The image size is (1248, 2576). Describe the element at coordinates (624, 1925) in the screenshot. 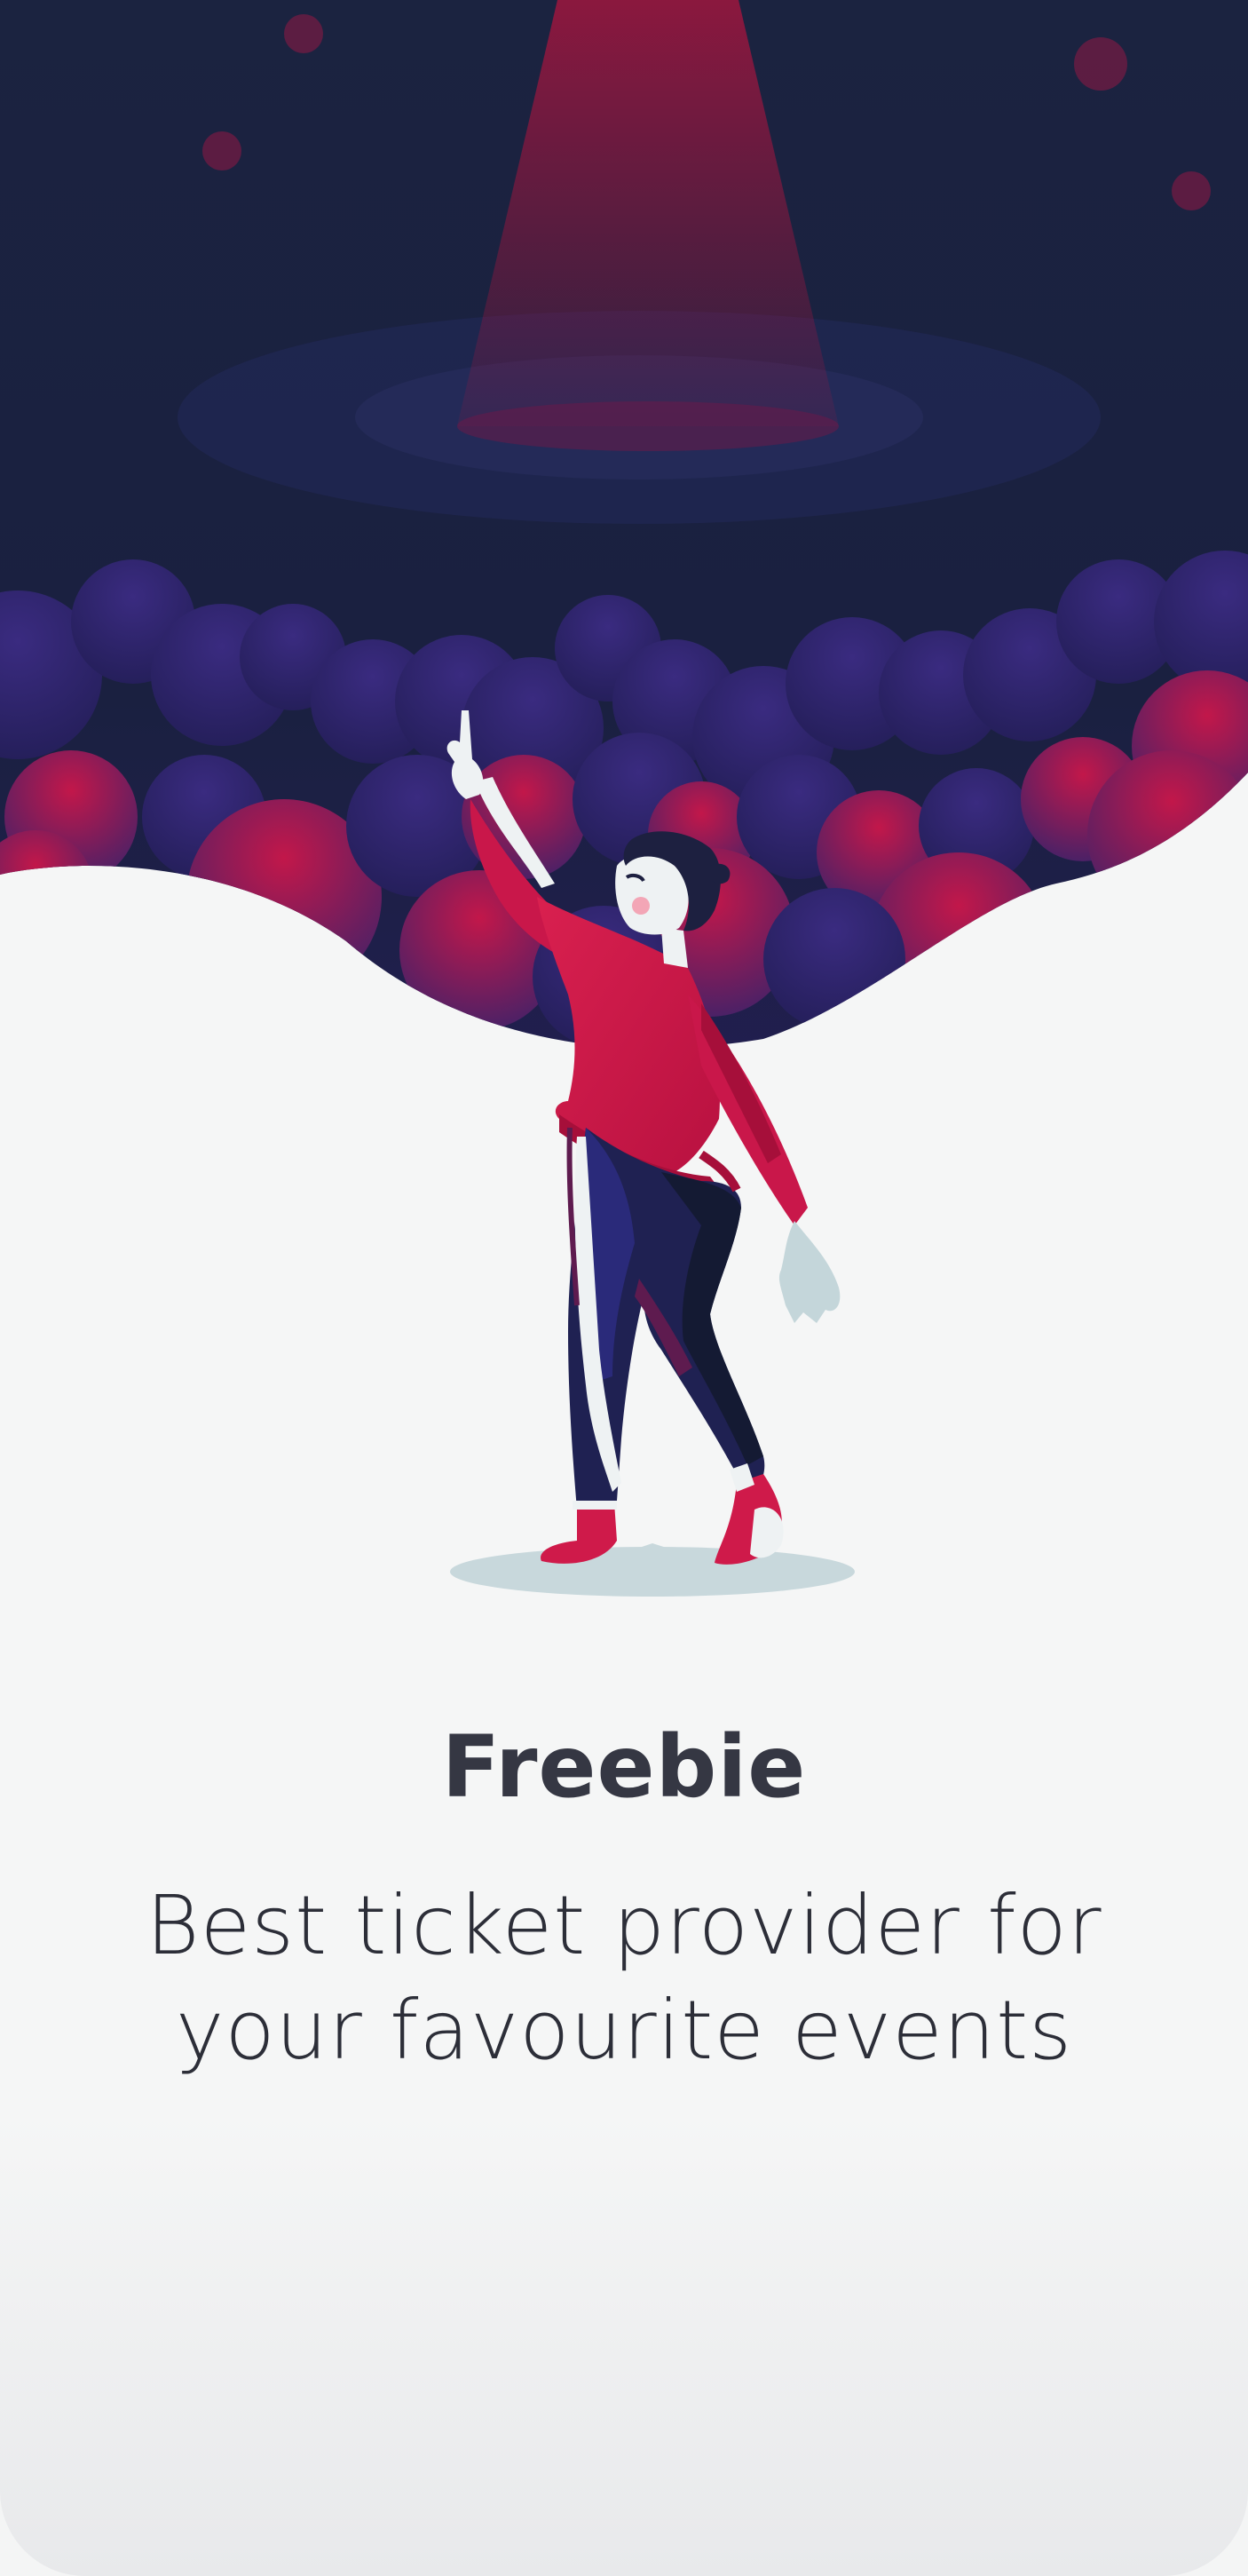

I see `tagline-line-1: Best ticket provider for` at that location.